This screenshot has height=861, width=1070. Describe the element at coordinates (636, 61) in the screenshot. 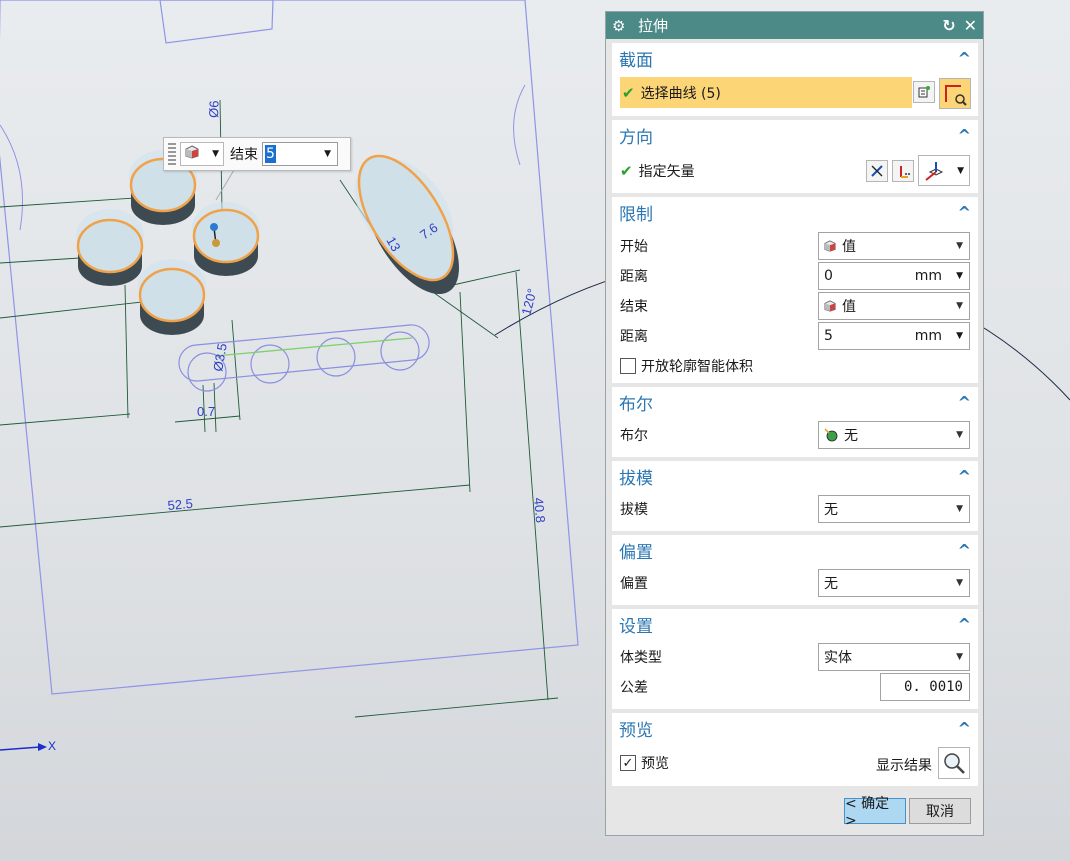

I see `section-title: 截面` at that location.